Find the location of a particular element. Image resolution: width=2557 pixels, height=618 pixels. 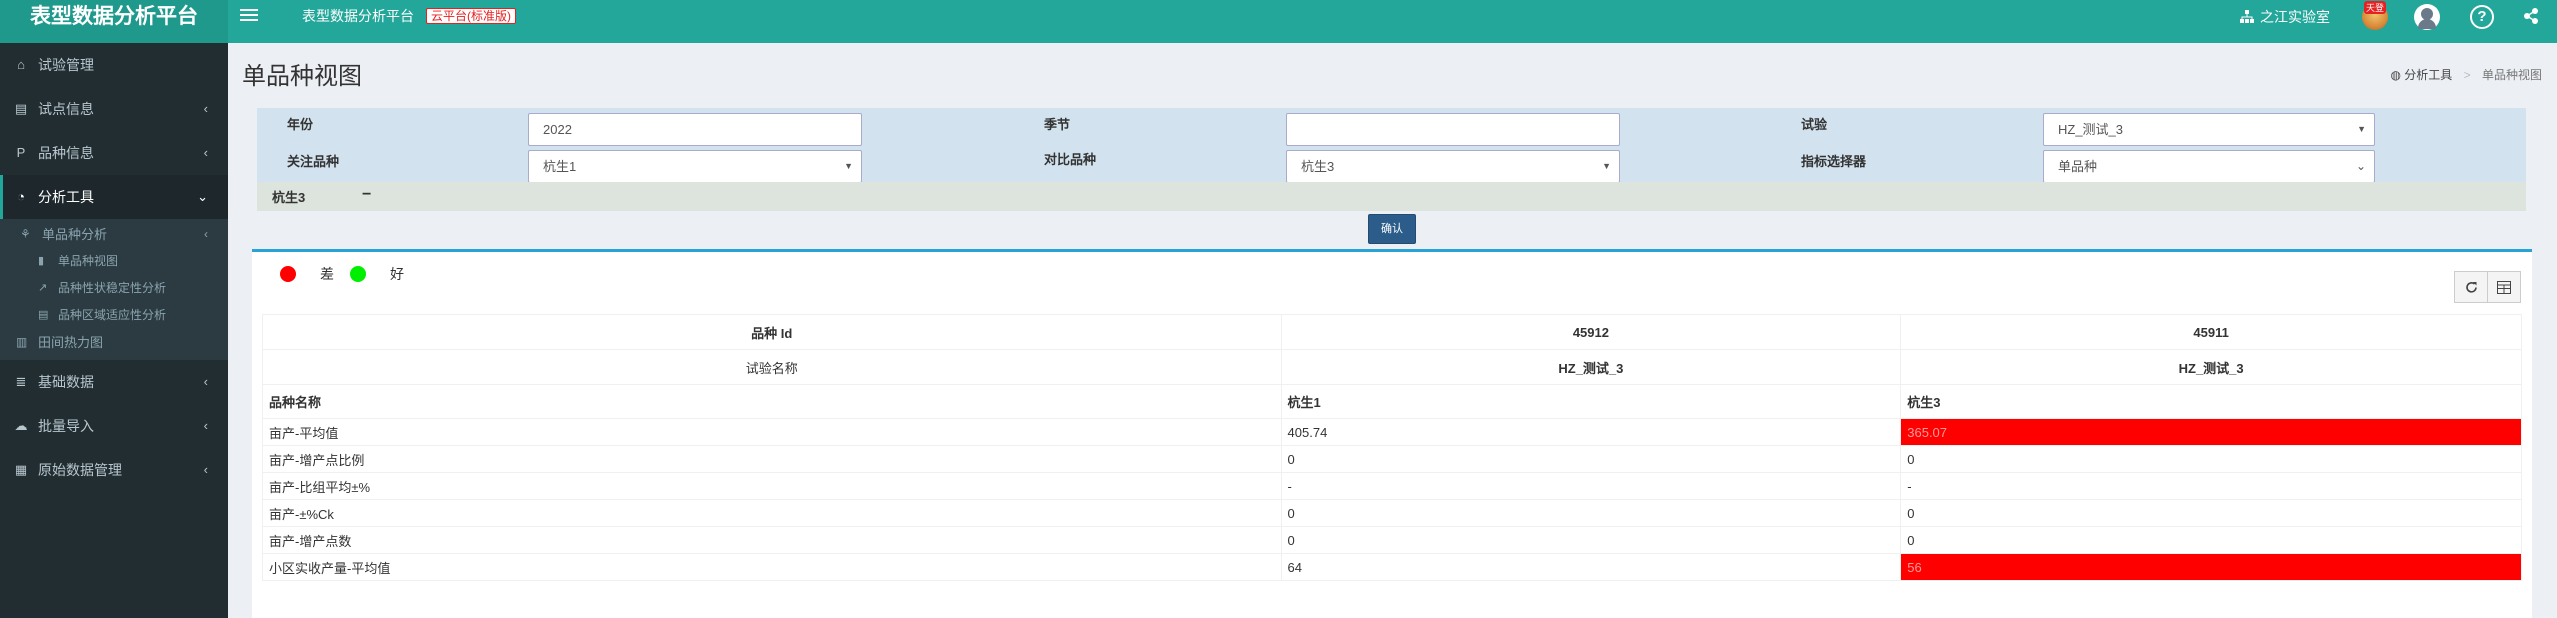

sidebar-item-variety-info: P 品种信息 ‹ is located at coordinates (114, 153).